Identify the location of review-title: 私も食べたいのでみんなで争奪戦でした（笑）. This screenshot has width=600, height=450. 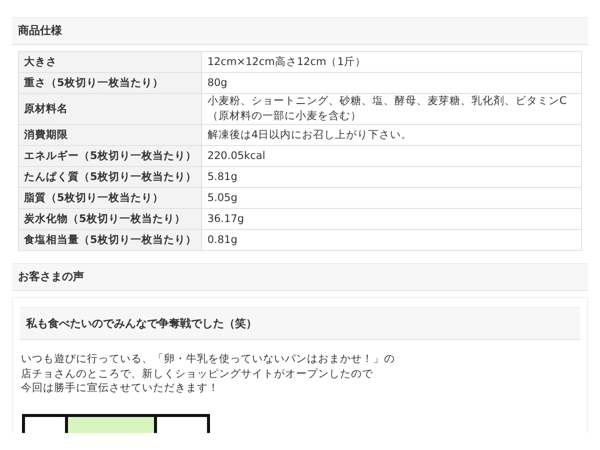
(300, 323).